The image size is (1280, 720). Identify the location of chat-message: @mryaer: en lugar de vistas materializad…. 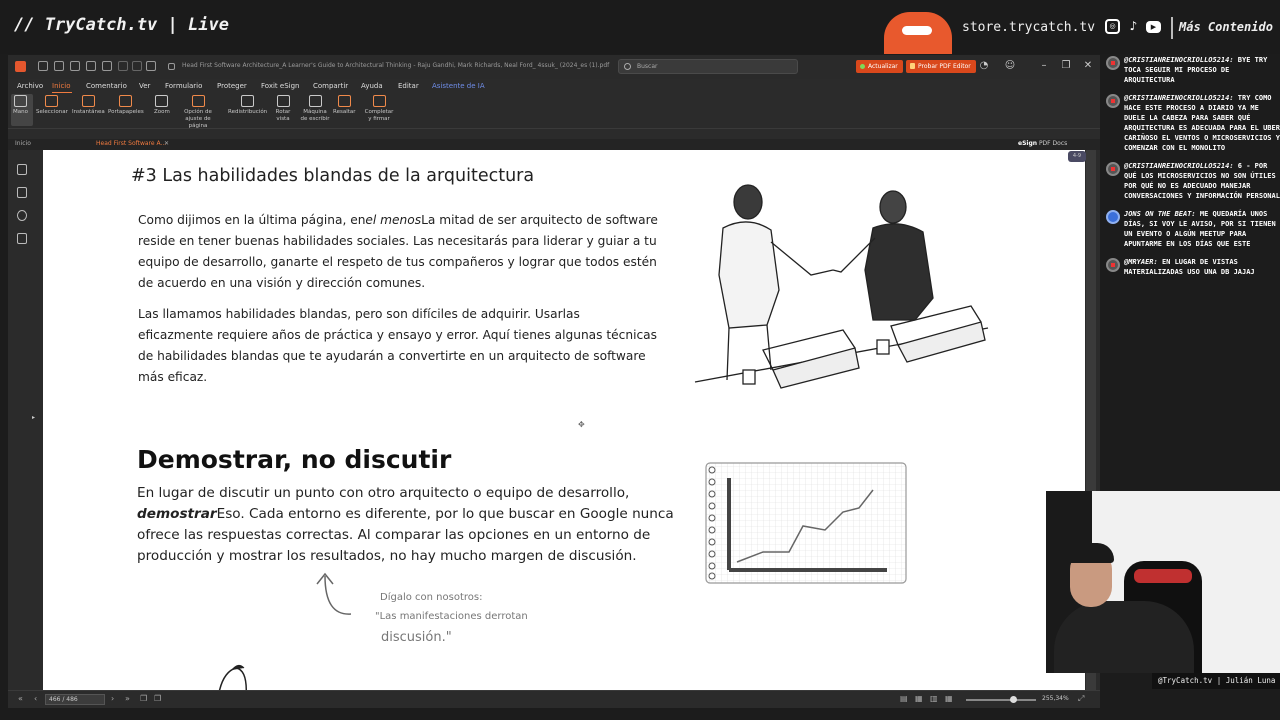
(1191, 267).